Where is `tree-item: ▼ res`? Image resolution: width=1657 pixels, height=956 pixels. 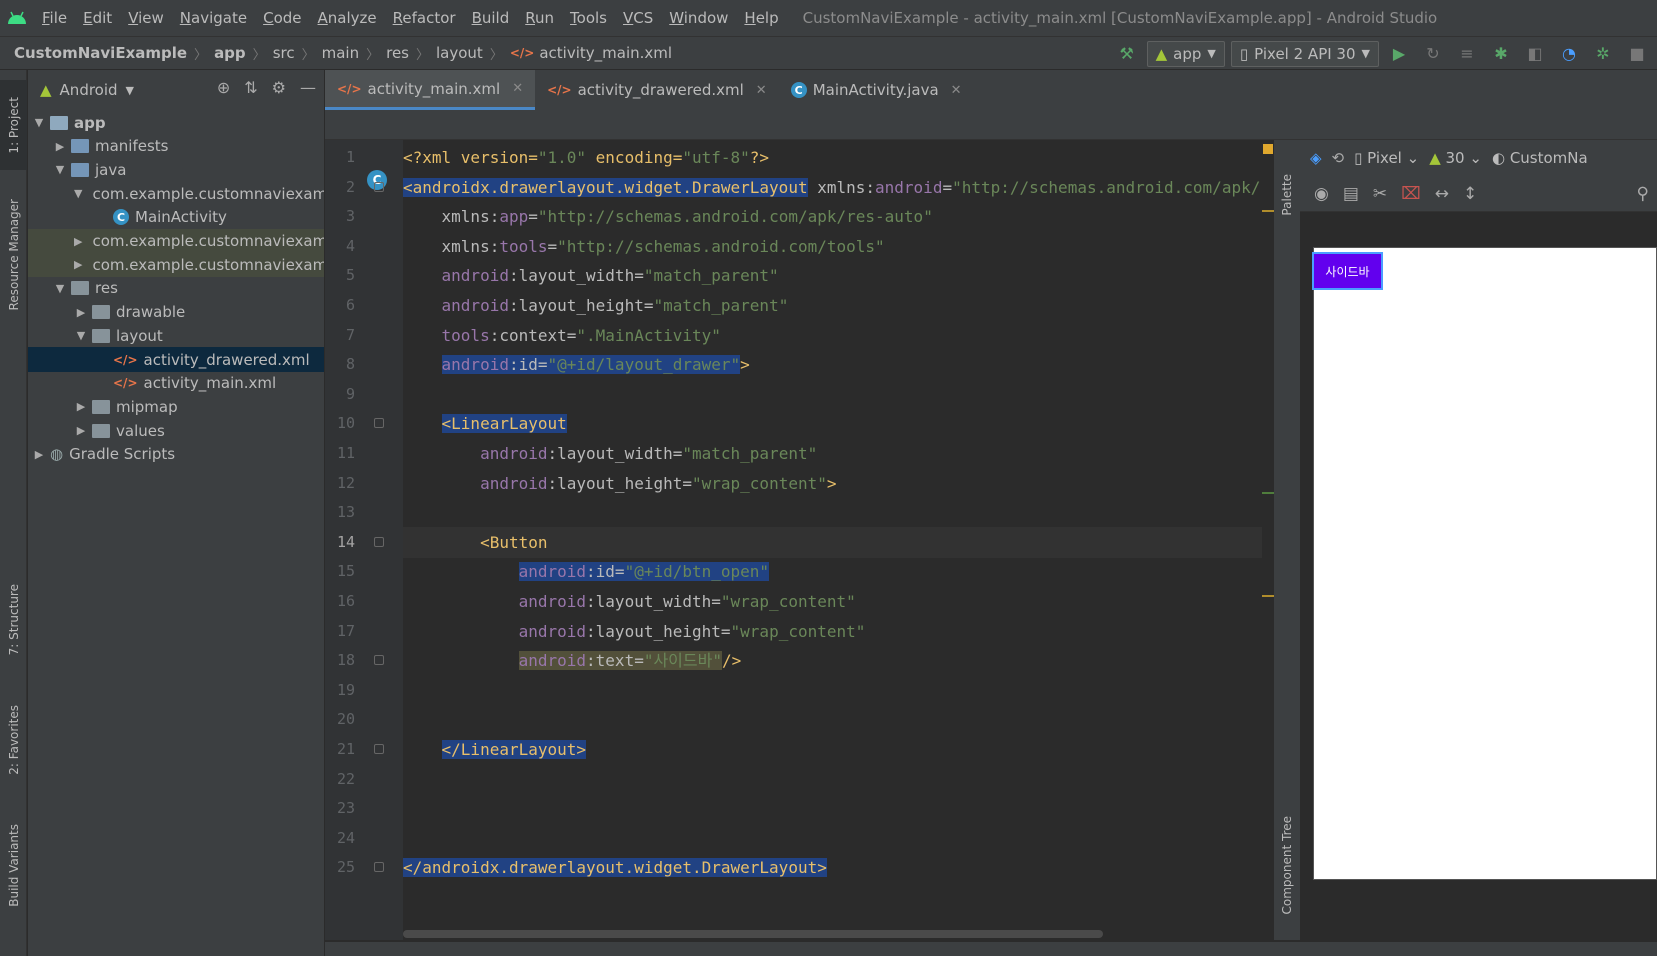 tree-item: ▼ res is located at coordinates (176, 288).